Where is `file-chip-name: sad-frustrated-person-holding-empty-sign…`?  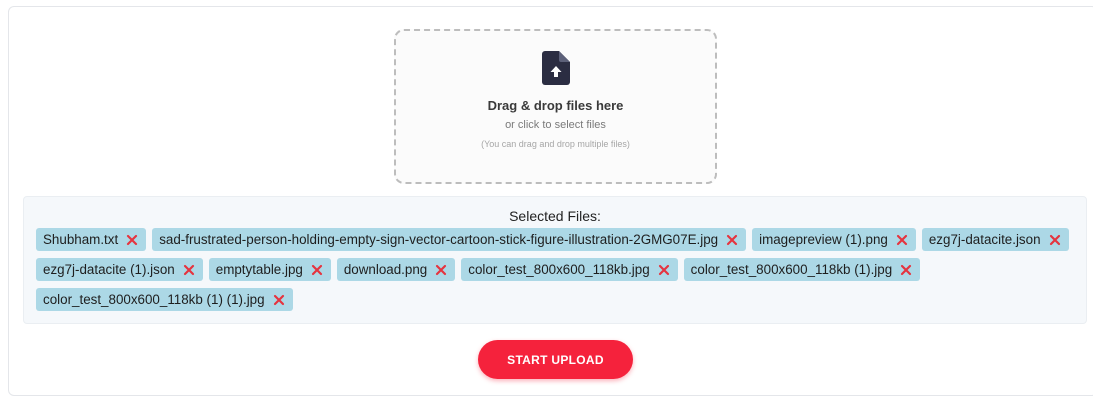
file-chip-name: sad-frustrated-person-holding-empty-sign… is located at coordinates (439, 239).